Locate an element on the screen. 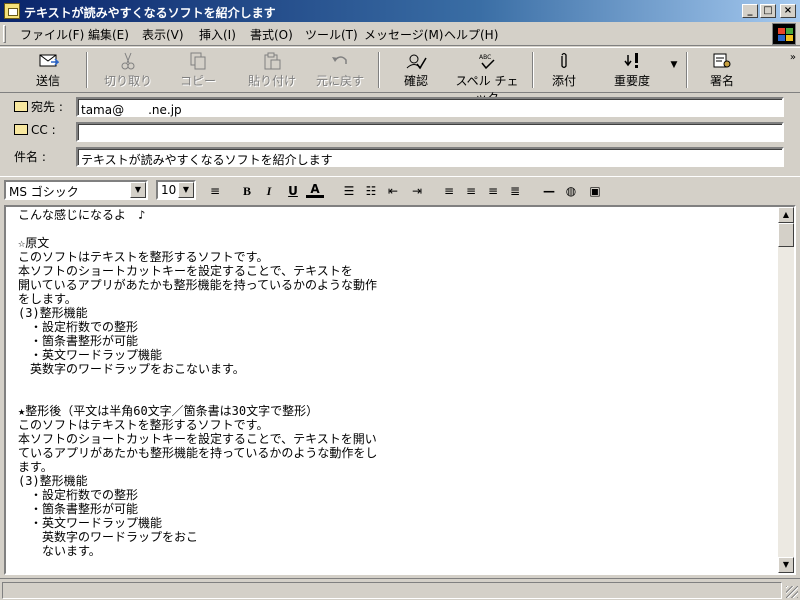 This screenshot has height=600, width=800. underline-button: U is located at coordinates (293, 191).